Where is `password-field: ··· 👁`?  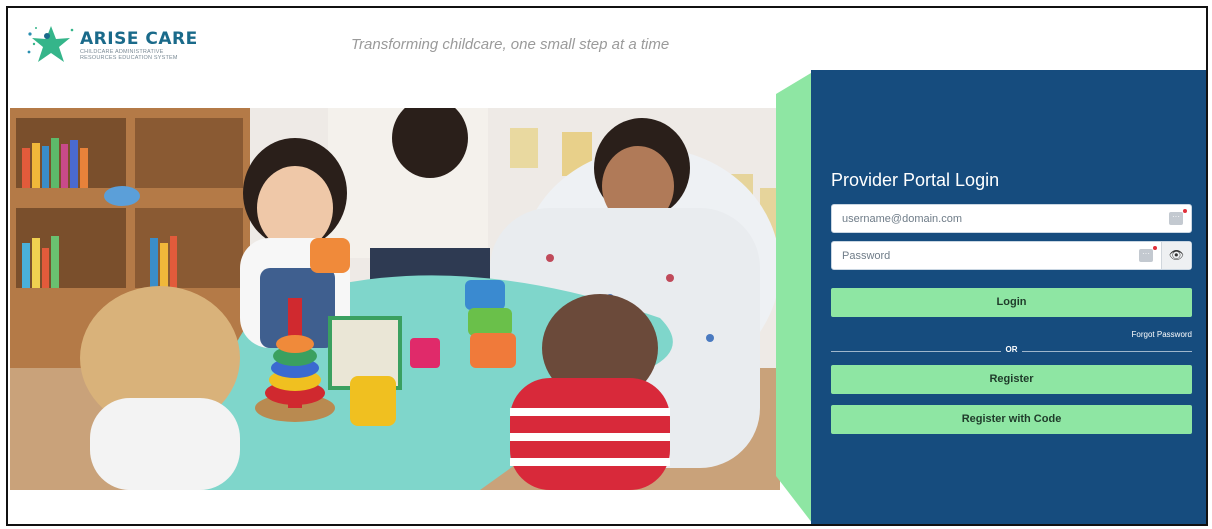 password-field: ··· 👁 is located at coordinates (1011, 255).